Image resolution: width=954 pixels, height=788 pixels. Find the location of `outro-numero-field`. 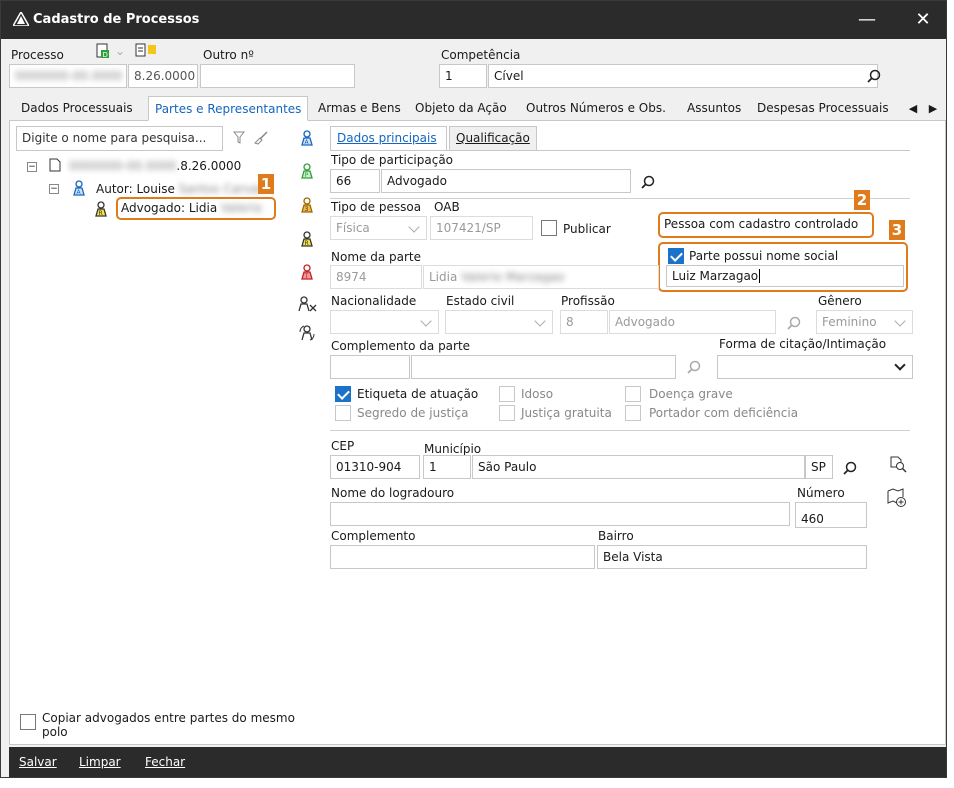

outro-numero-field is located at coordinates (277, 76).